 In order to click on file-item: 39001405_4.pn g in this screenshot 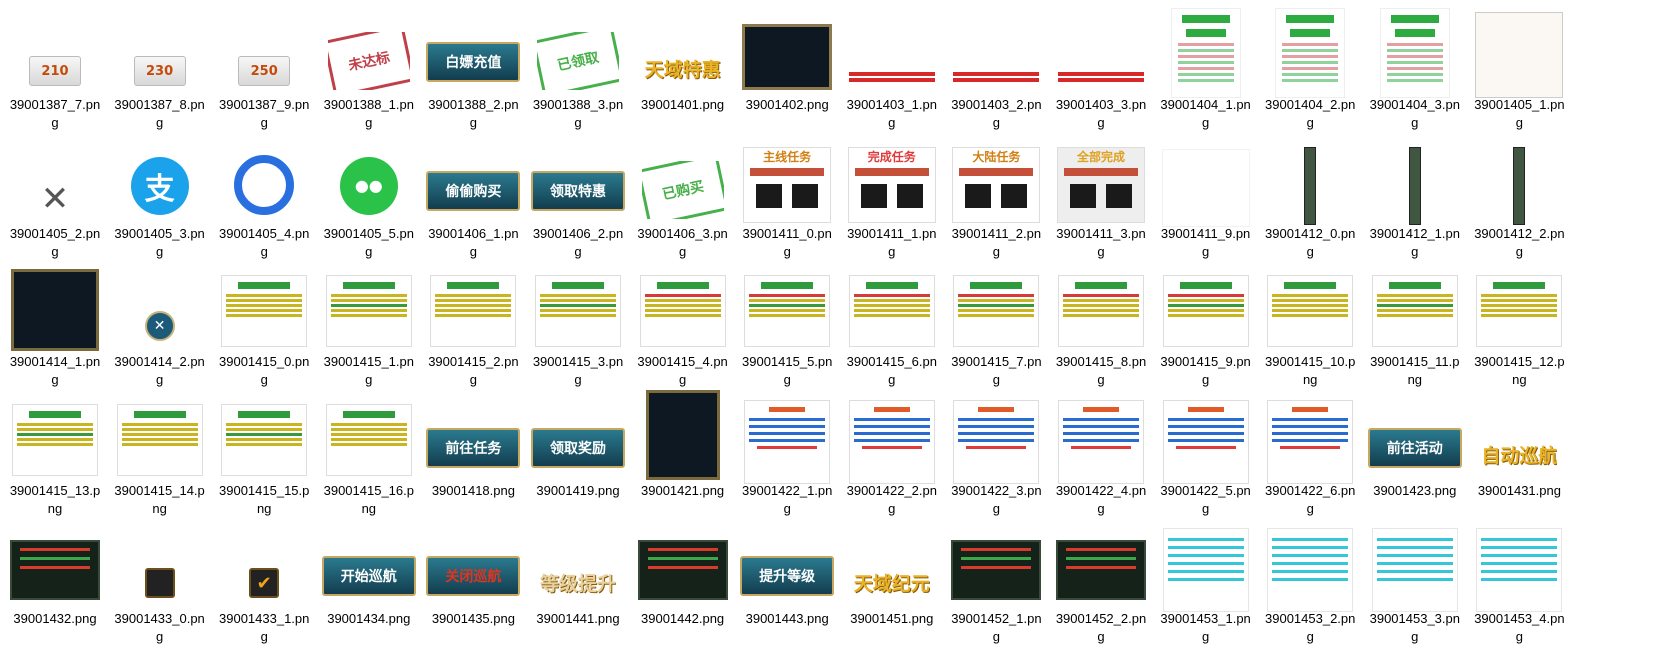, I will do `click(264, 194)`.